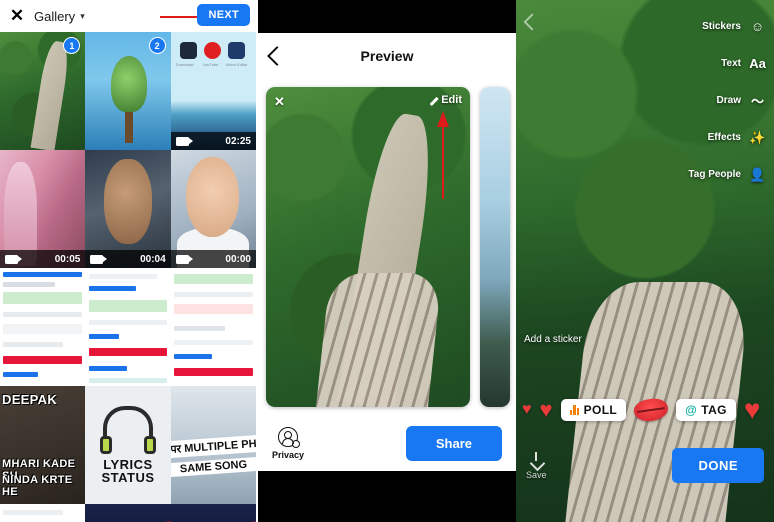  What do you see at coordinates (213, 91) in the screenshot?
I see `gallery-item-app-icons-video: Download YouTube Video Editor 02:25` at bounding box center [213, 91].